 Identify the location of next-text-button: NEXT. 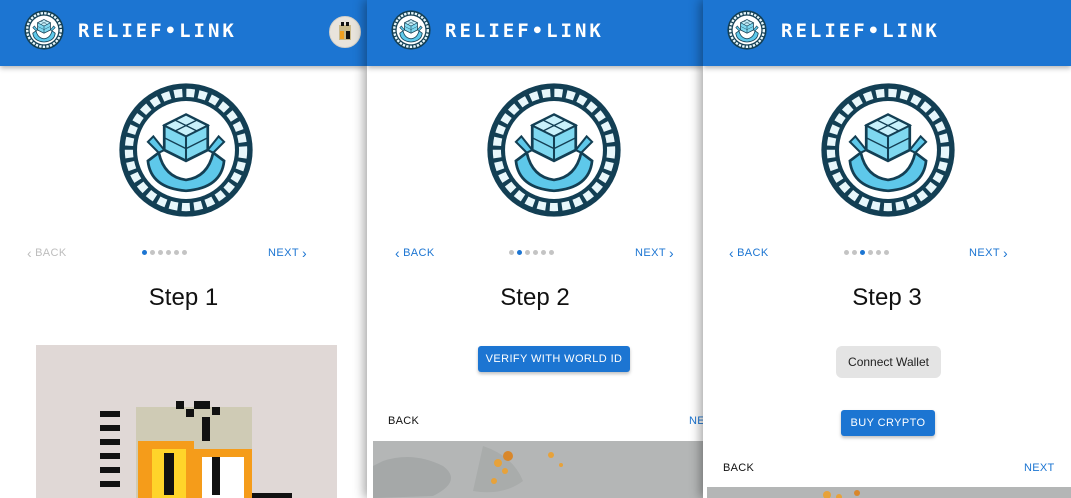
(1039, 468).